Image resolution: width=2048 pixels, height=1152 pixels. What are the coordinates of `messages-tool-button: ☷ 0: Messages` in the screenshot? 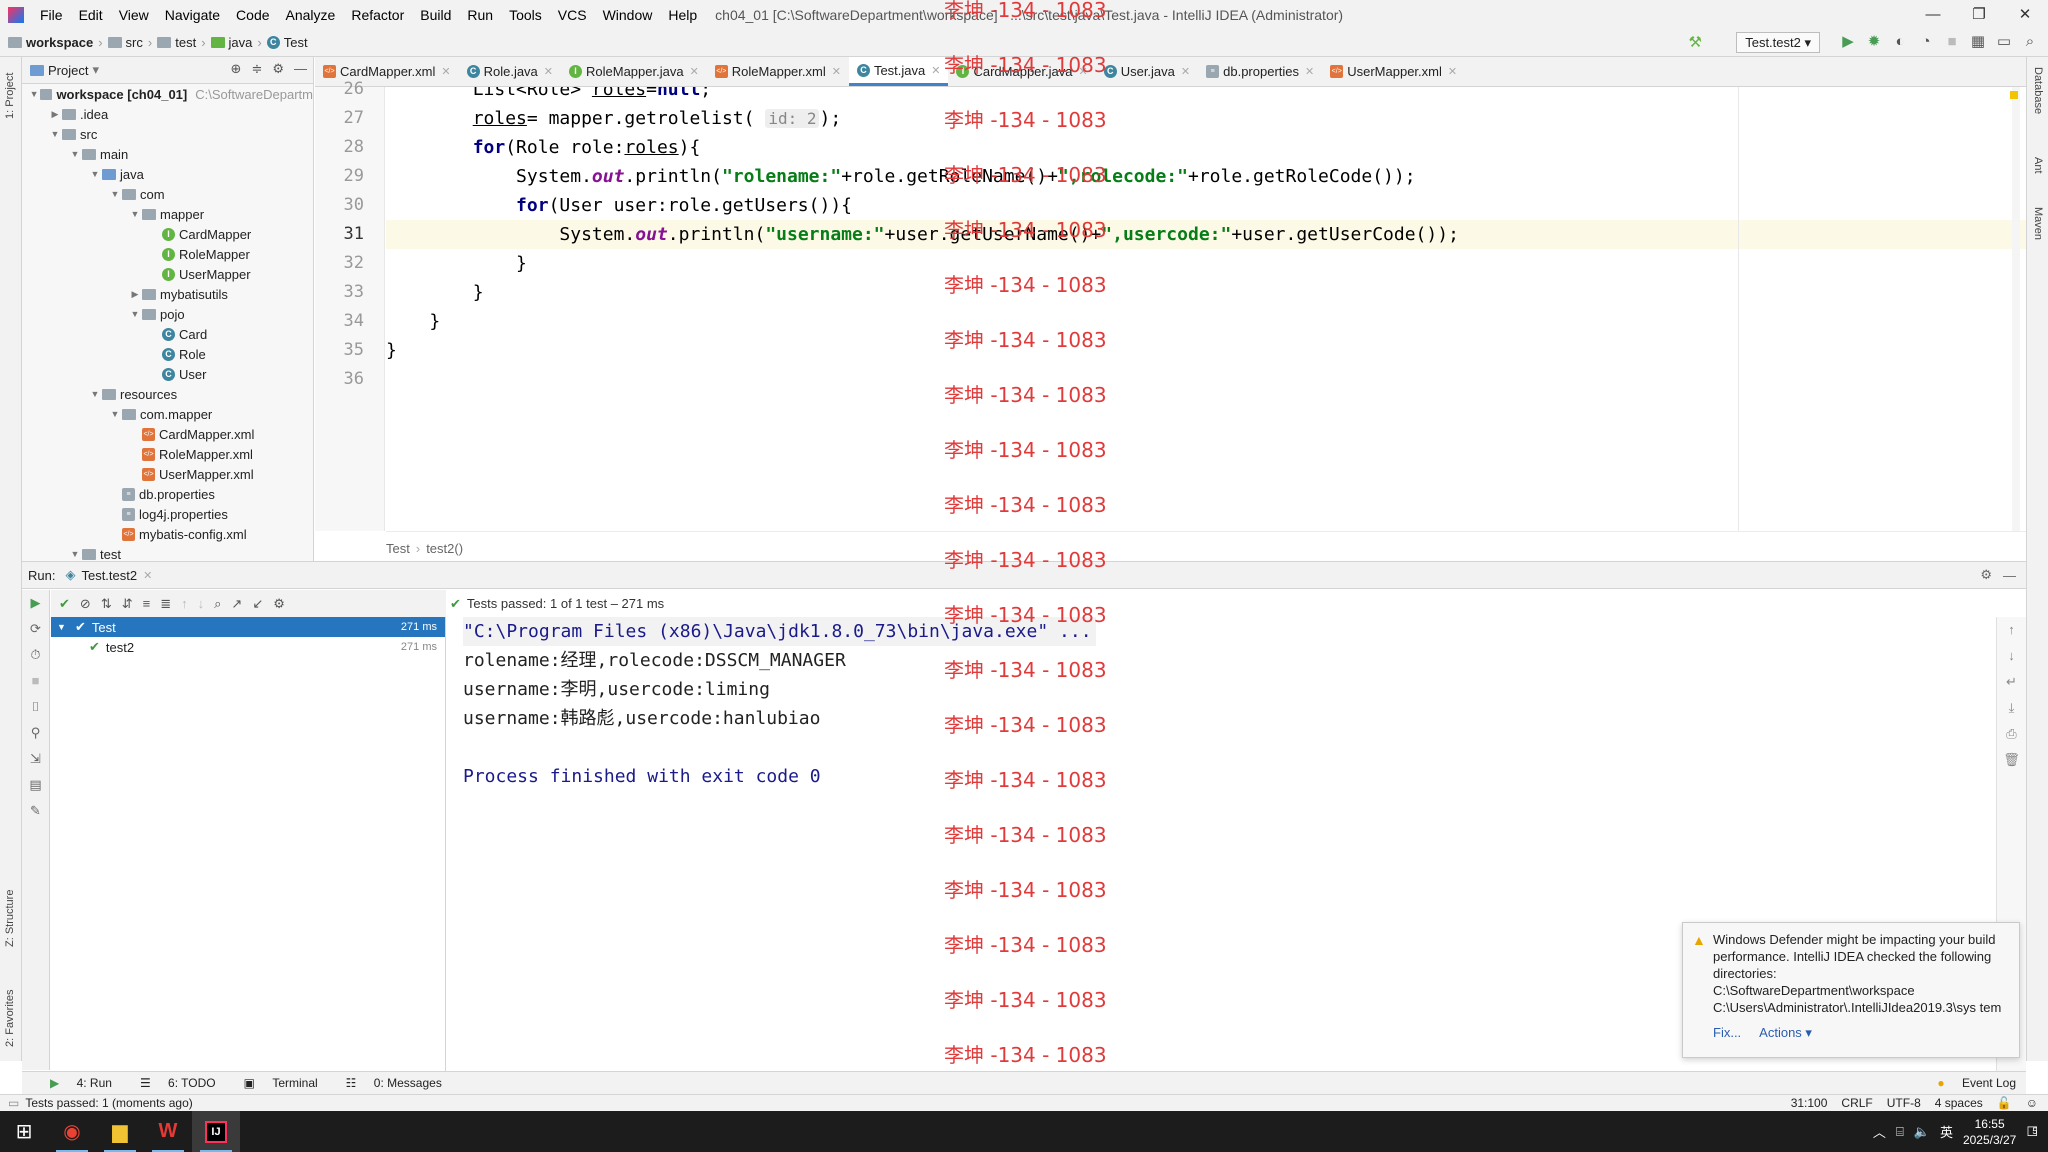 It's located at (387, 1083).